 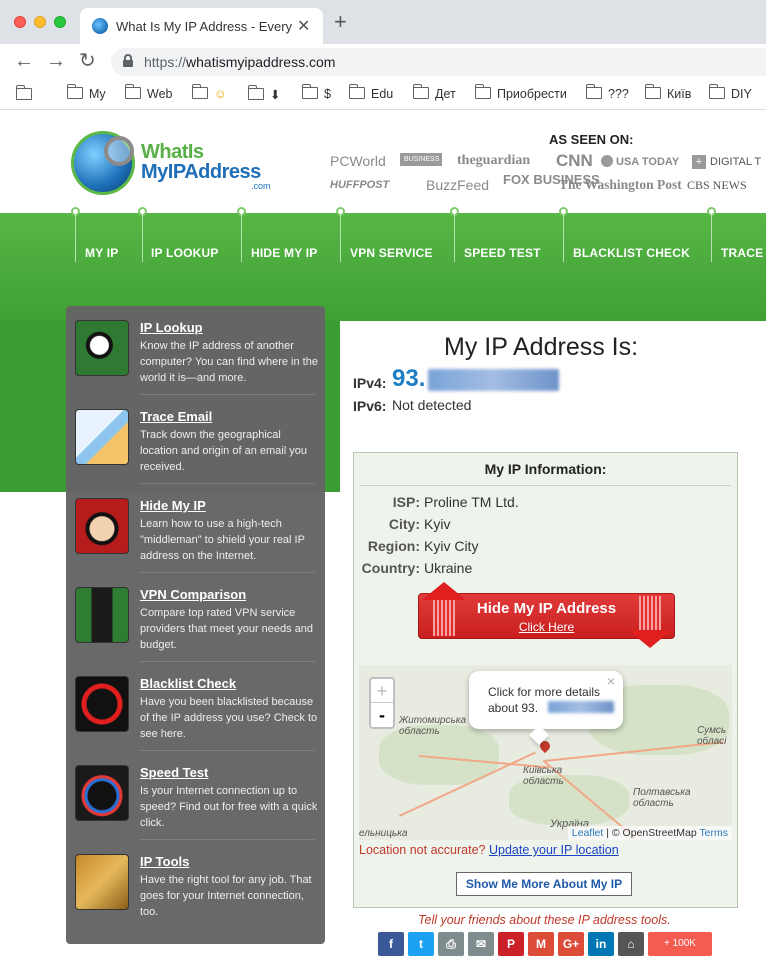 I want to click on map-attribution: Leaflet | © OpenStreetMap Terms, so click(x=649, y=833).